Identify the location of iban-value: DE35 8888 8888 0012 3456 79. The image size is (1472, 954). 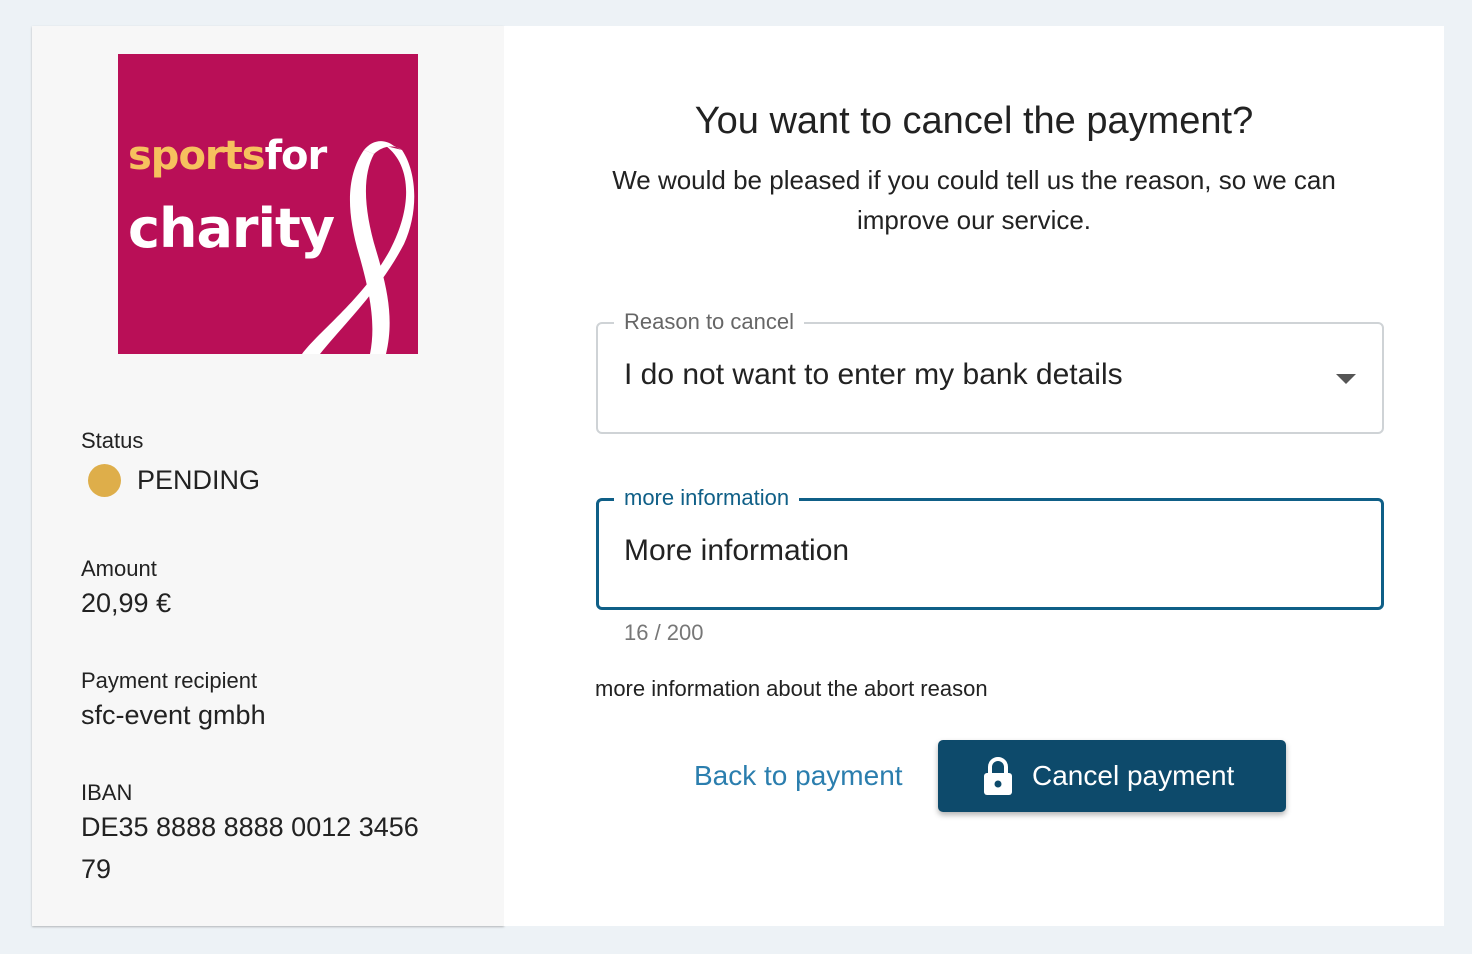
(250, 848).